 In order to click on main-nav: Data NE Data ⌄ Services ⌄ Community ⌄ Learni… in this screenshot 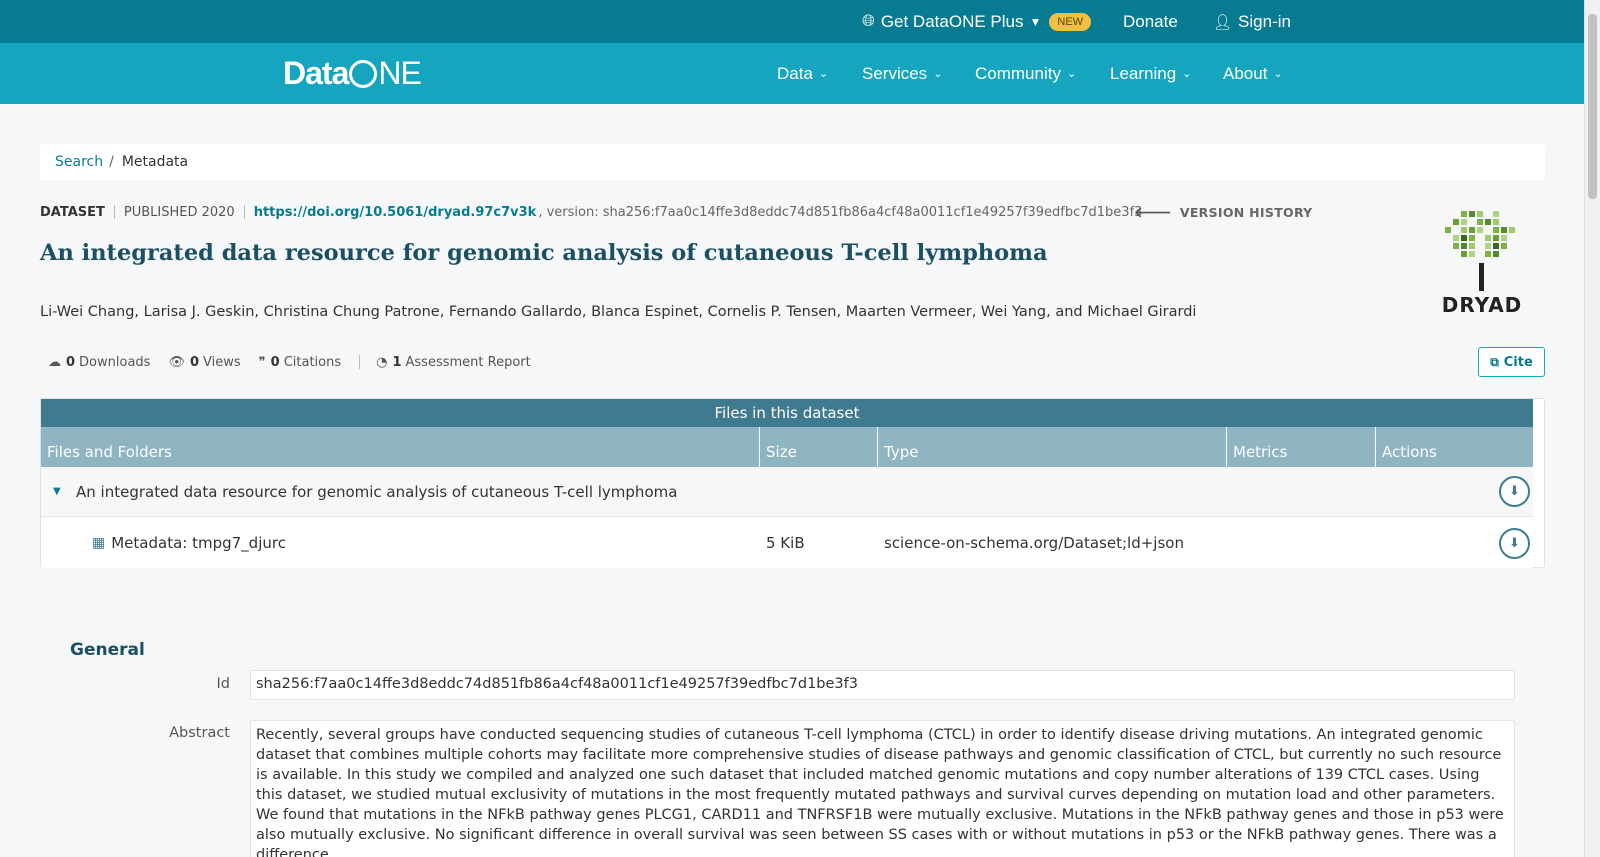, I will do `click(792, 73)`.